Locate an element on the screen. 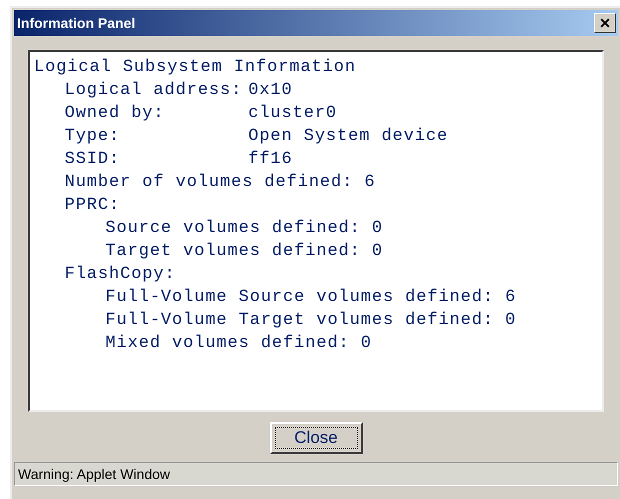  info-line: Number of volumes defined: 6 is located at coordinates (220, 183).